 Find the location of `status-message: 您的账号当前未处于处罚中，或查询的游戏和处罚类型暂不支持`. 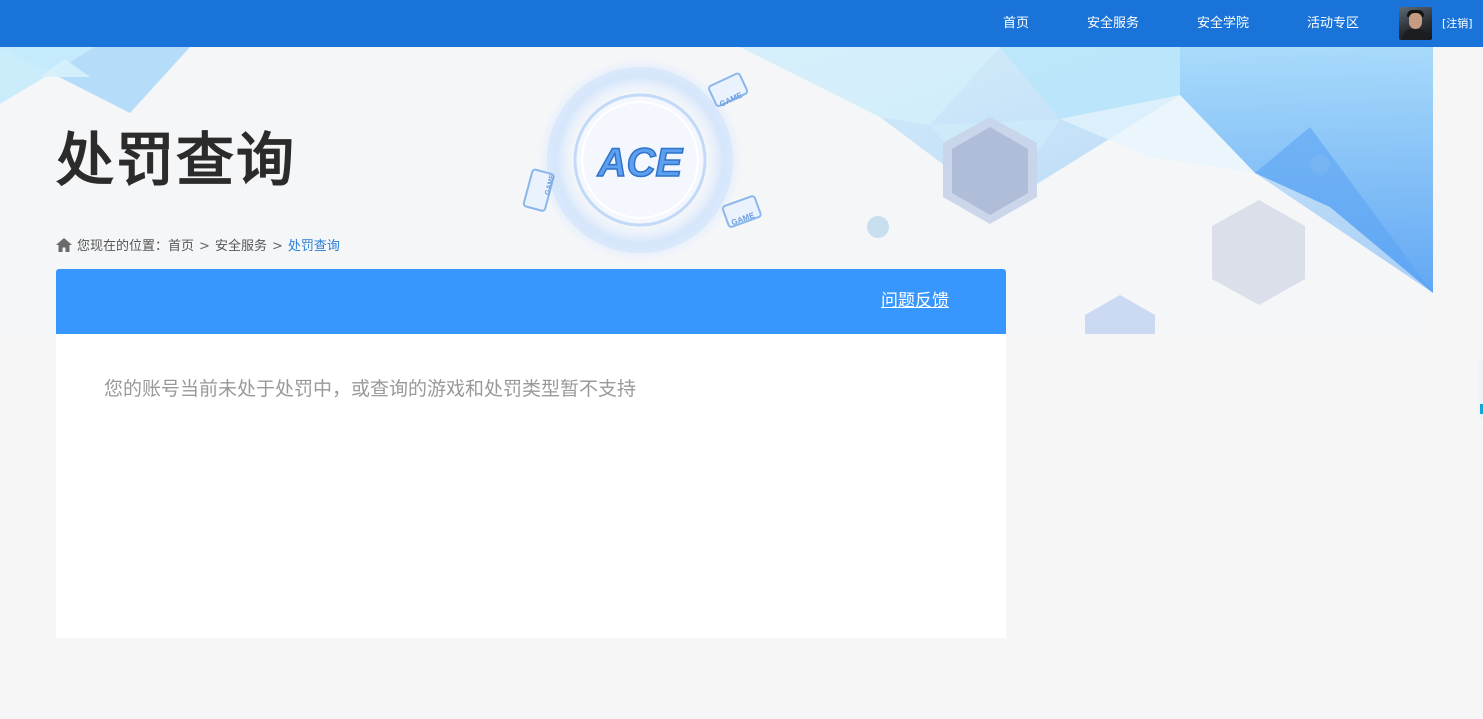

status-message: 您的账号当前未处于处罚中，或查询的游戏和处罚类型暂不支持 is located at coordinates (370, 389).